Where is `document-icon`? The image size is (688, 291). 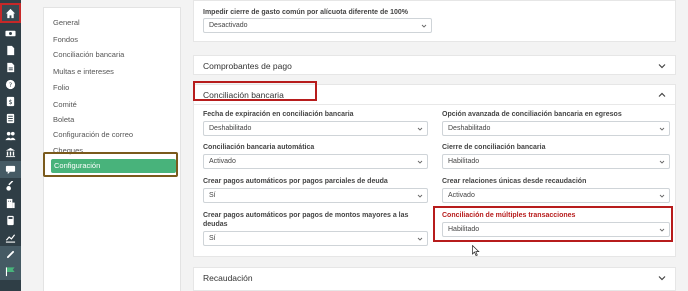 document-icon is located at coordinates (10, 67).